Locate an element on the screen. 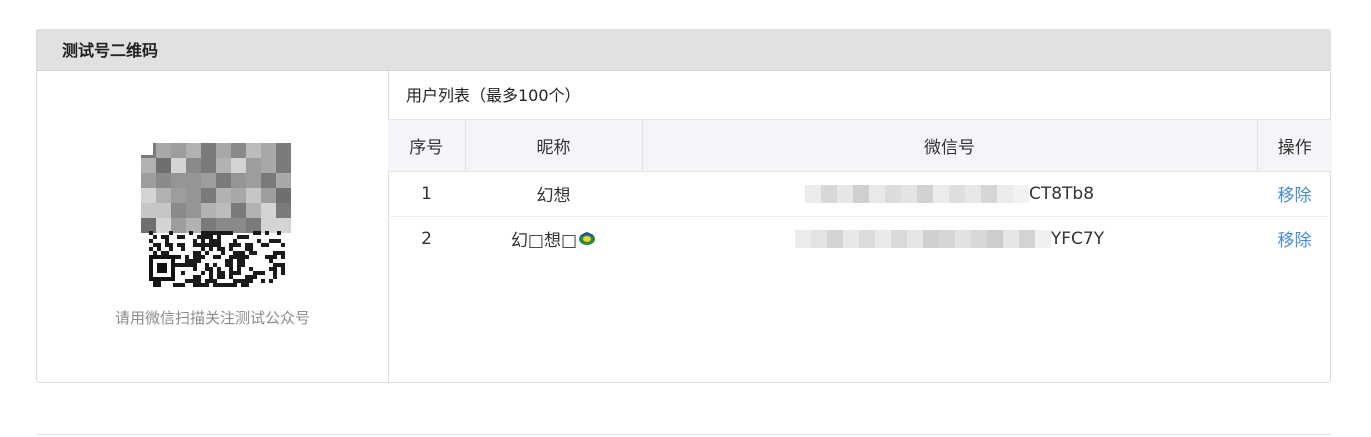  column-header-wechat-id: 微信号 is located at coordinates (950, 146).